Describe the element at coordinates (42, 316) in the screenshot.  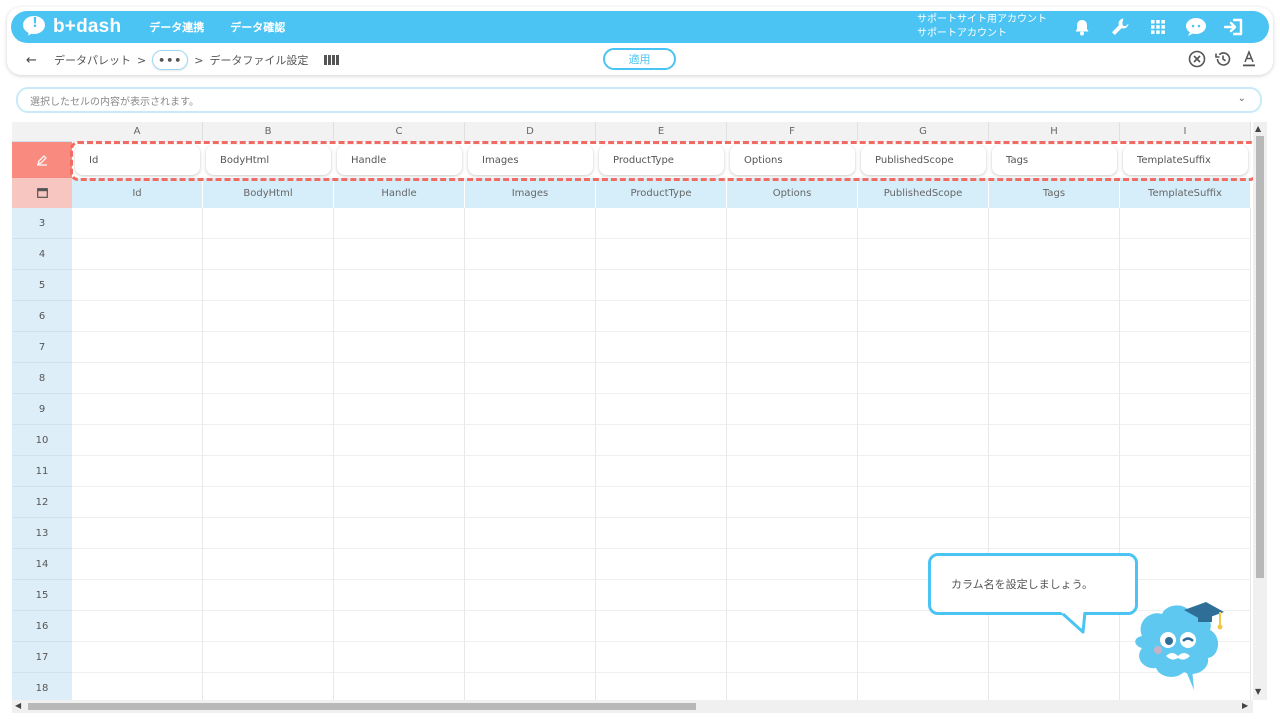
I see `row-header: 6` at that location.